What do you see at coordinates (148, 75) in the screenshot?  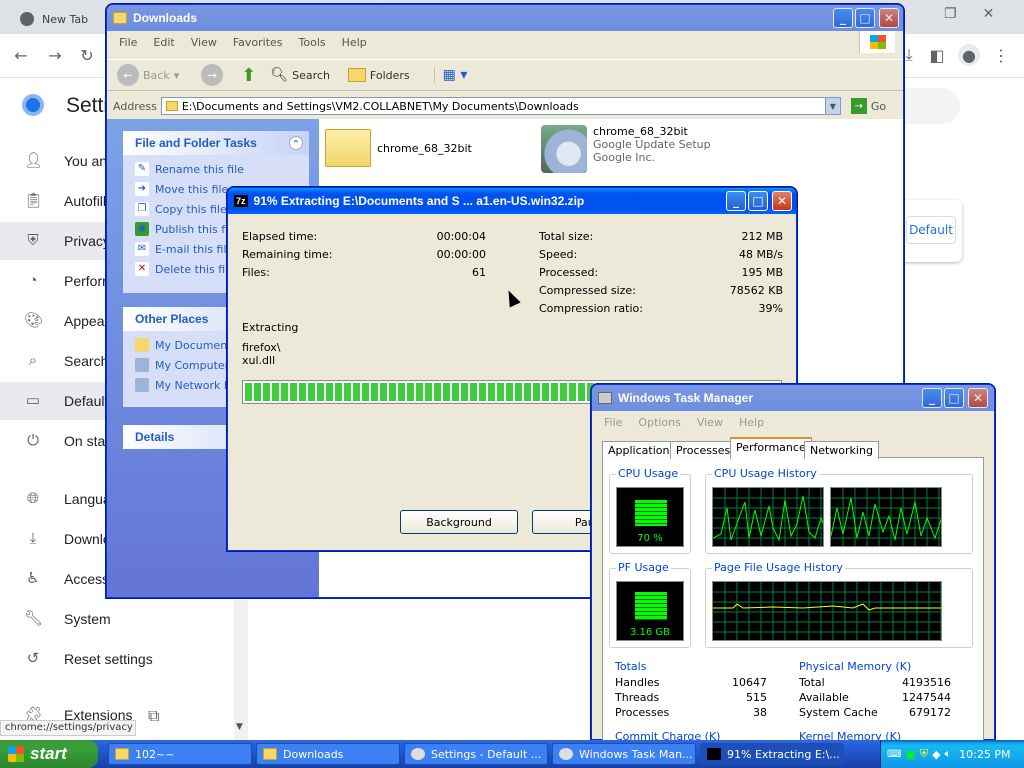 I see `back-button: ← Back ▾` at bounding box center [148, 75].